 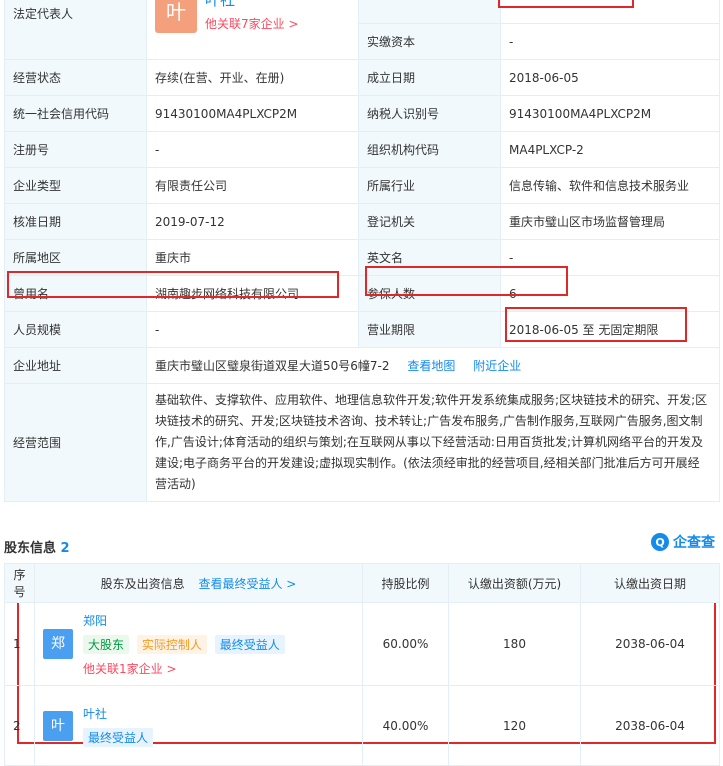 I want to click on shareholder-name: 郑阳, so click(x=95, y=621).